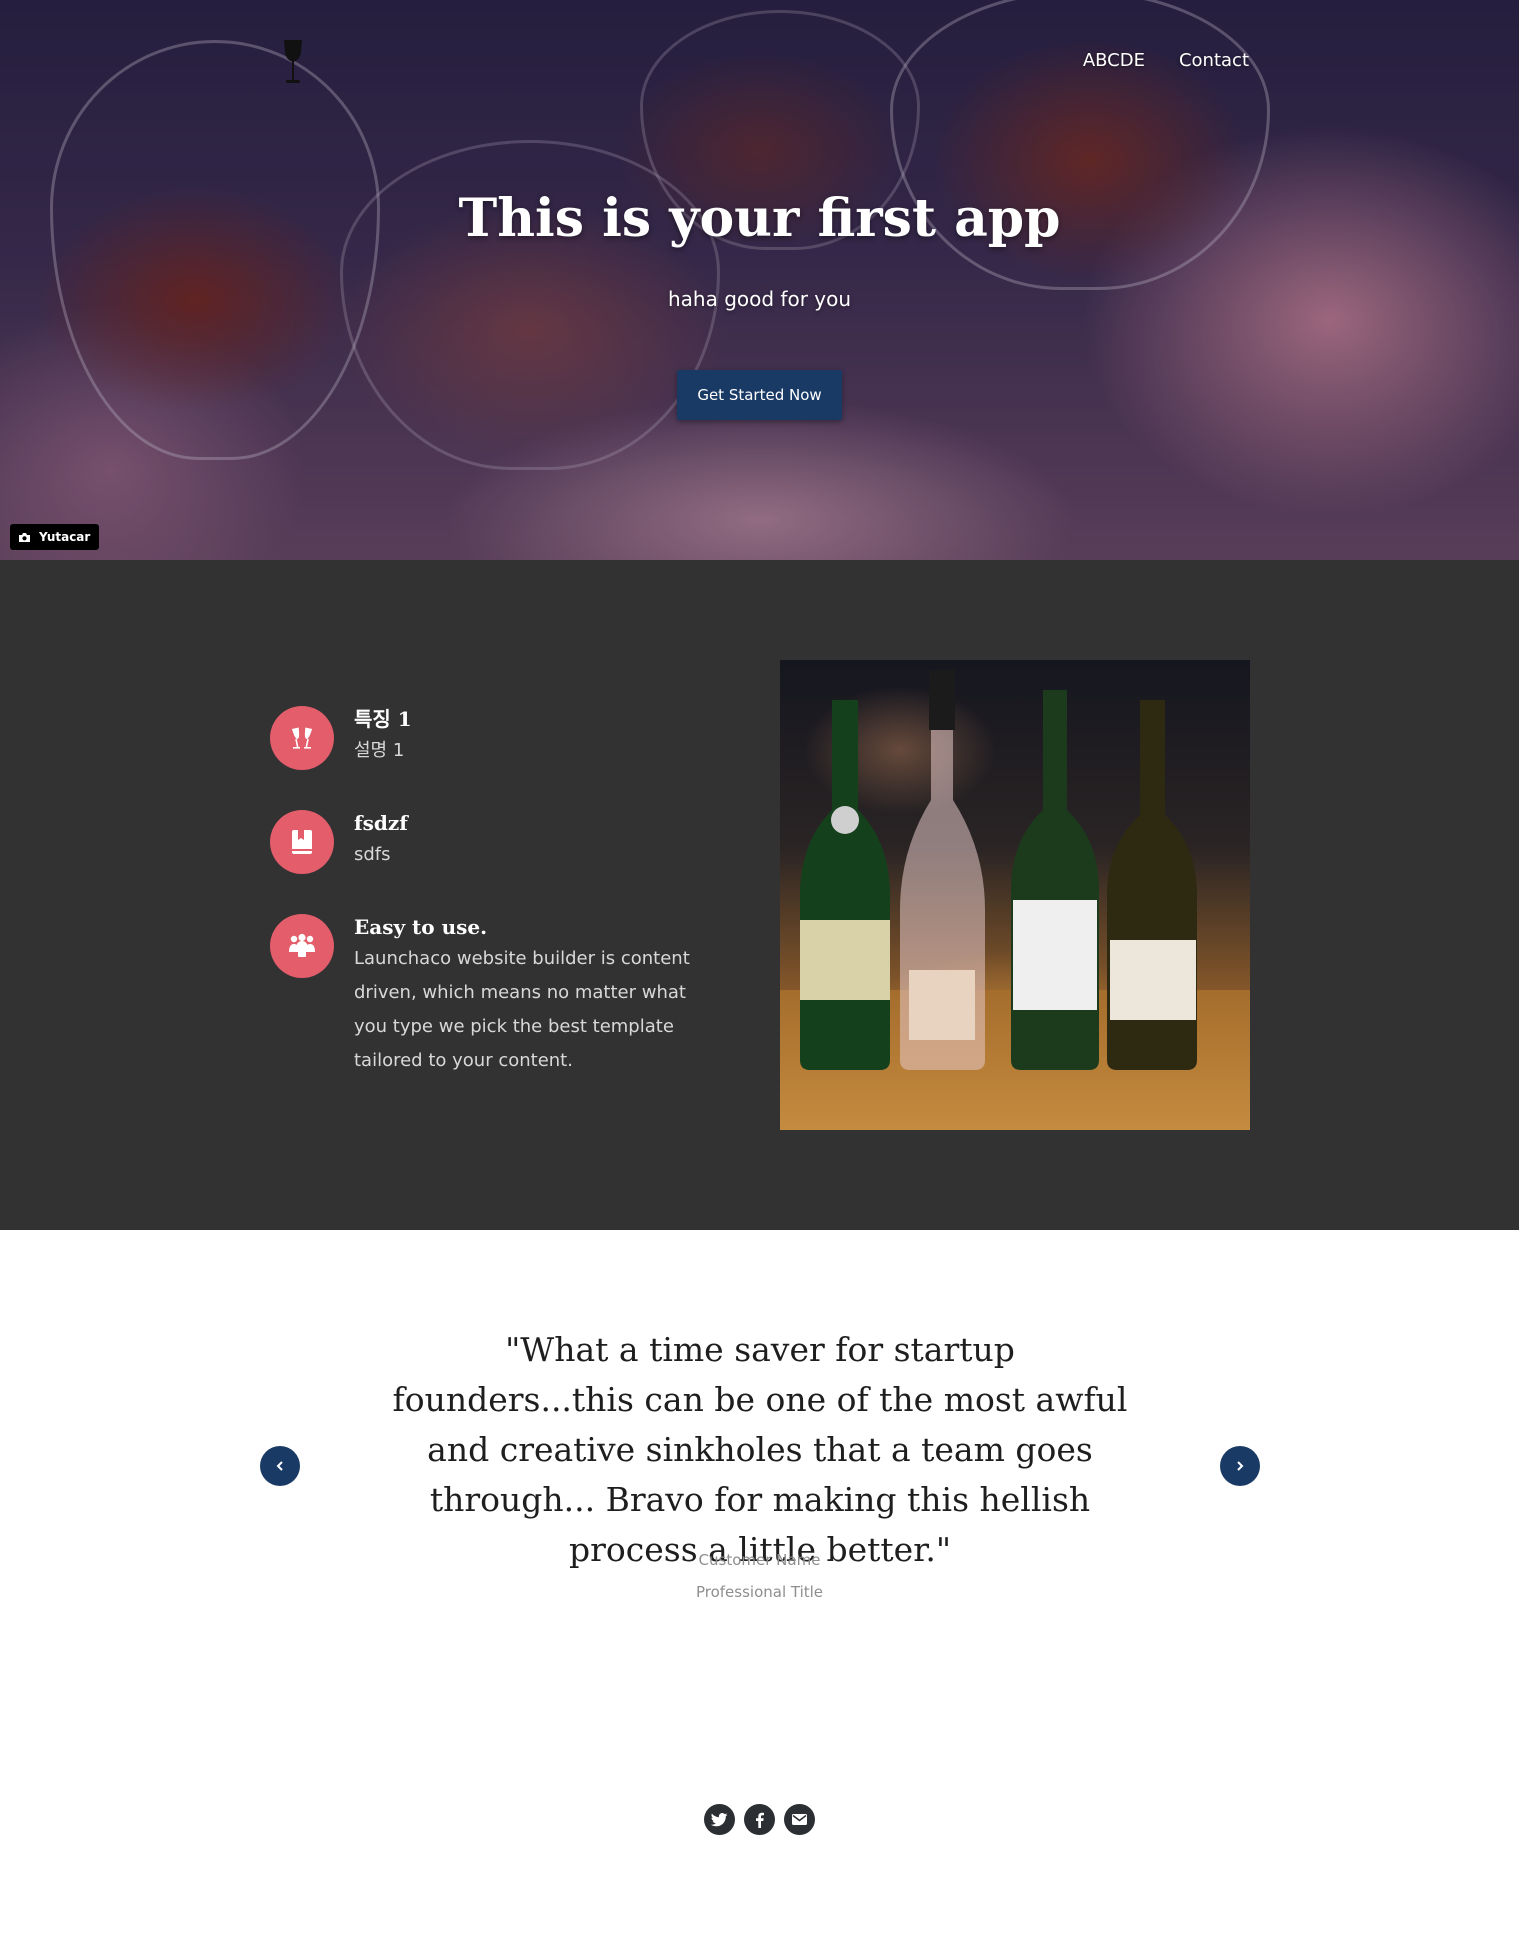 Image resolution: width=1519 pixels, height=1938 pixels. What do you see at coordinates (1166, 60) in the screenshot?
I see `top-nav: ABCDE Contact` at bounding box center [1166, 60].